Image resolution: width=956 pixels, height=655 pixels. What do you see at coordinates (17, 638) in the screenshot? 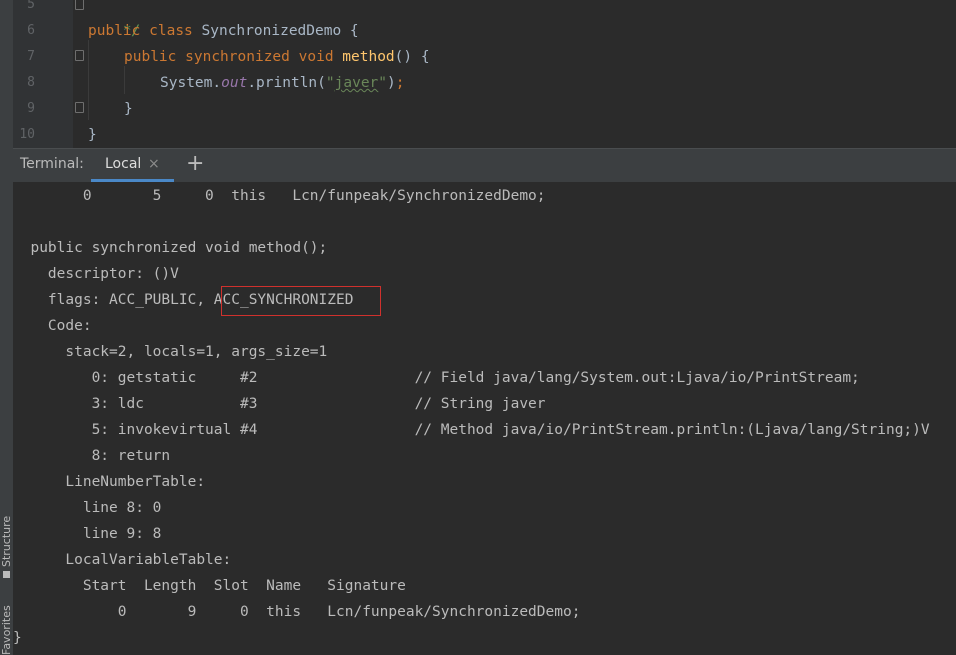
I see `terminal-line: }` at bounding box center [17, 638].